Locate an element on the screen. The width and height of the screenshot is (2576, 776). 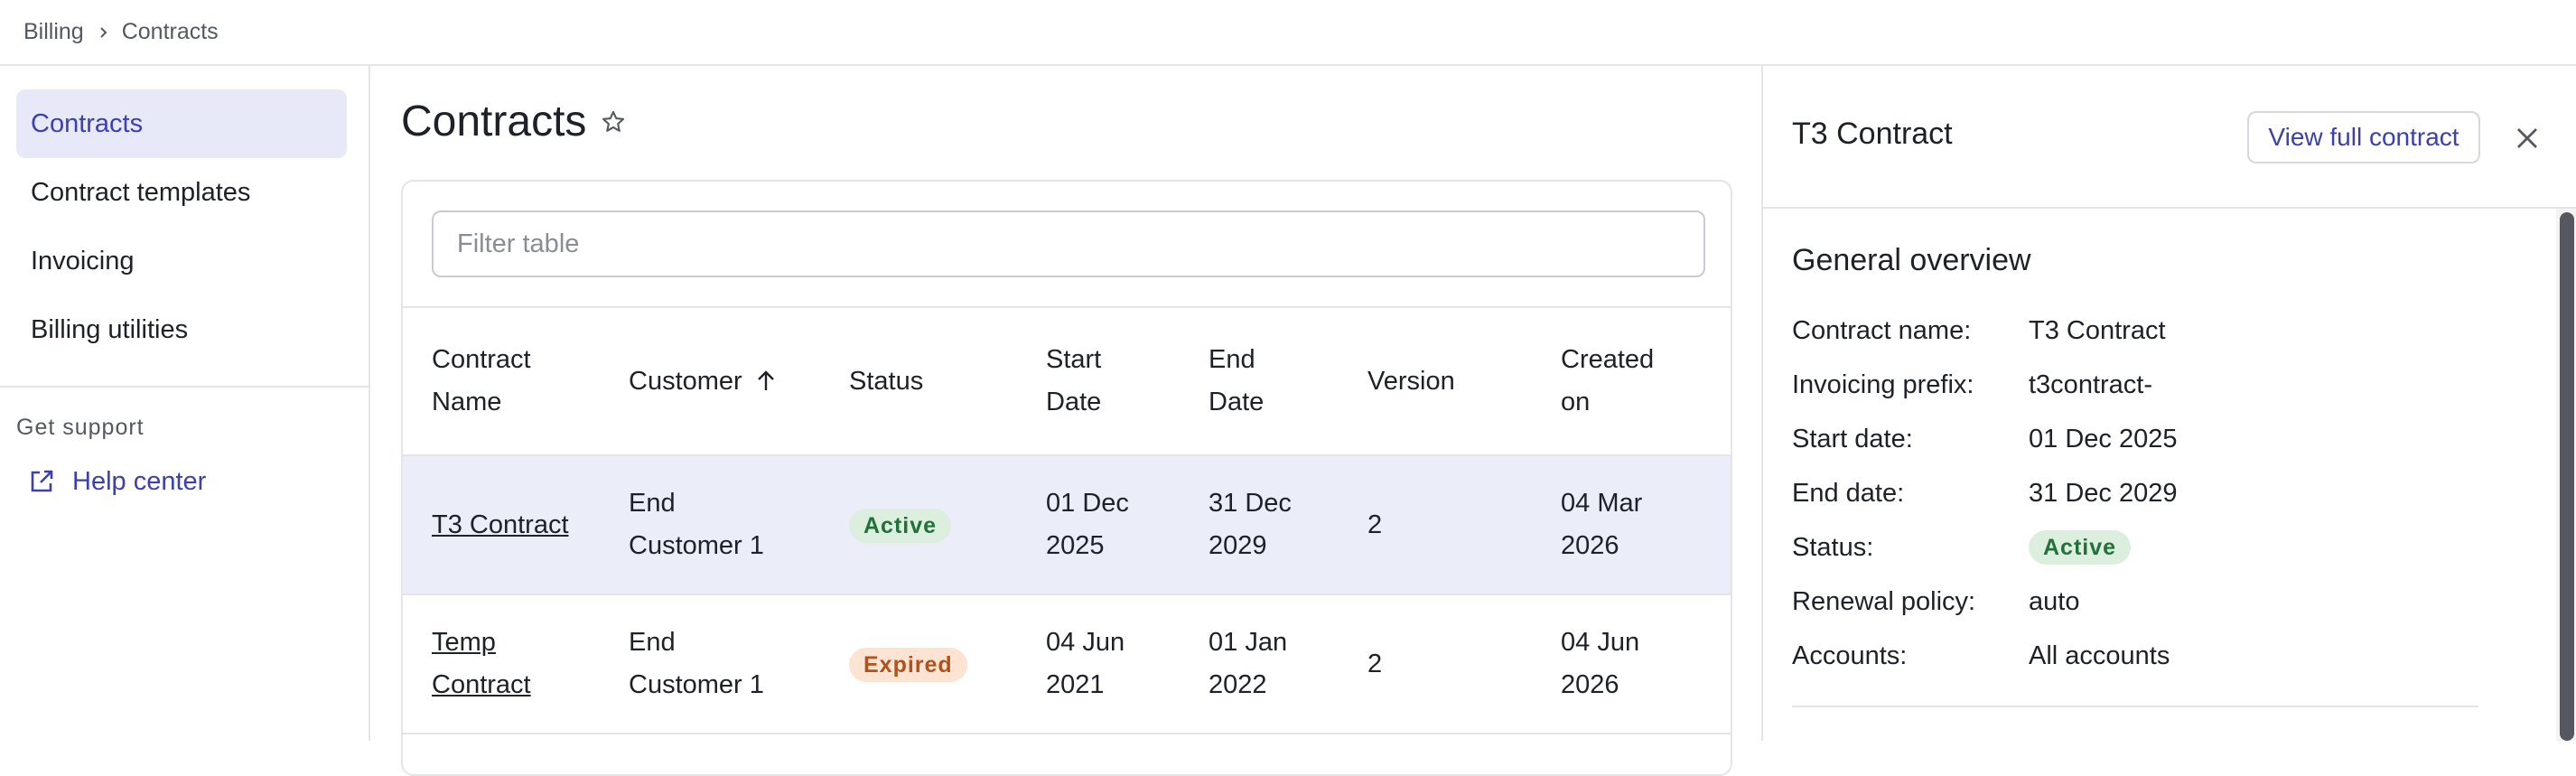
page-title-row: Contracts is located at coordinates (514, 121).